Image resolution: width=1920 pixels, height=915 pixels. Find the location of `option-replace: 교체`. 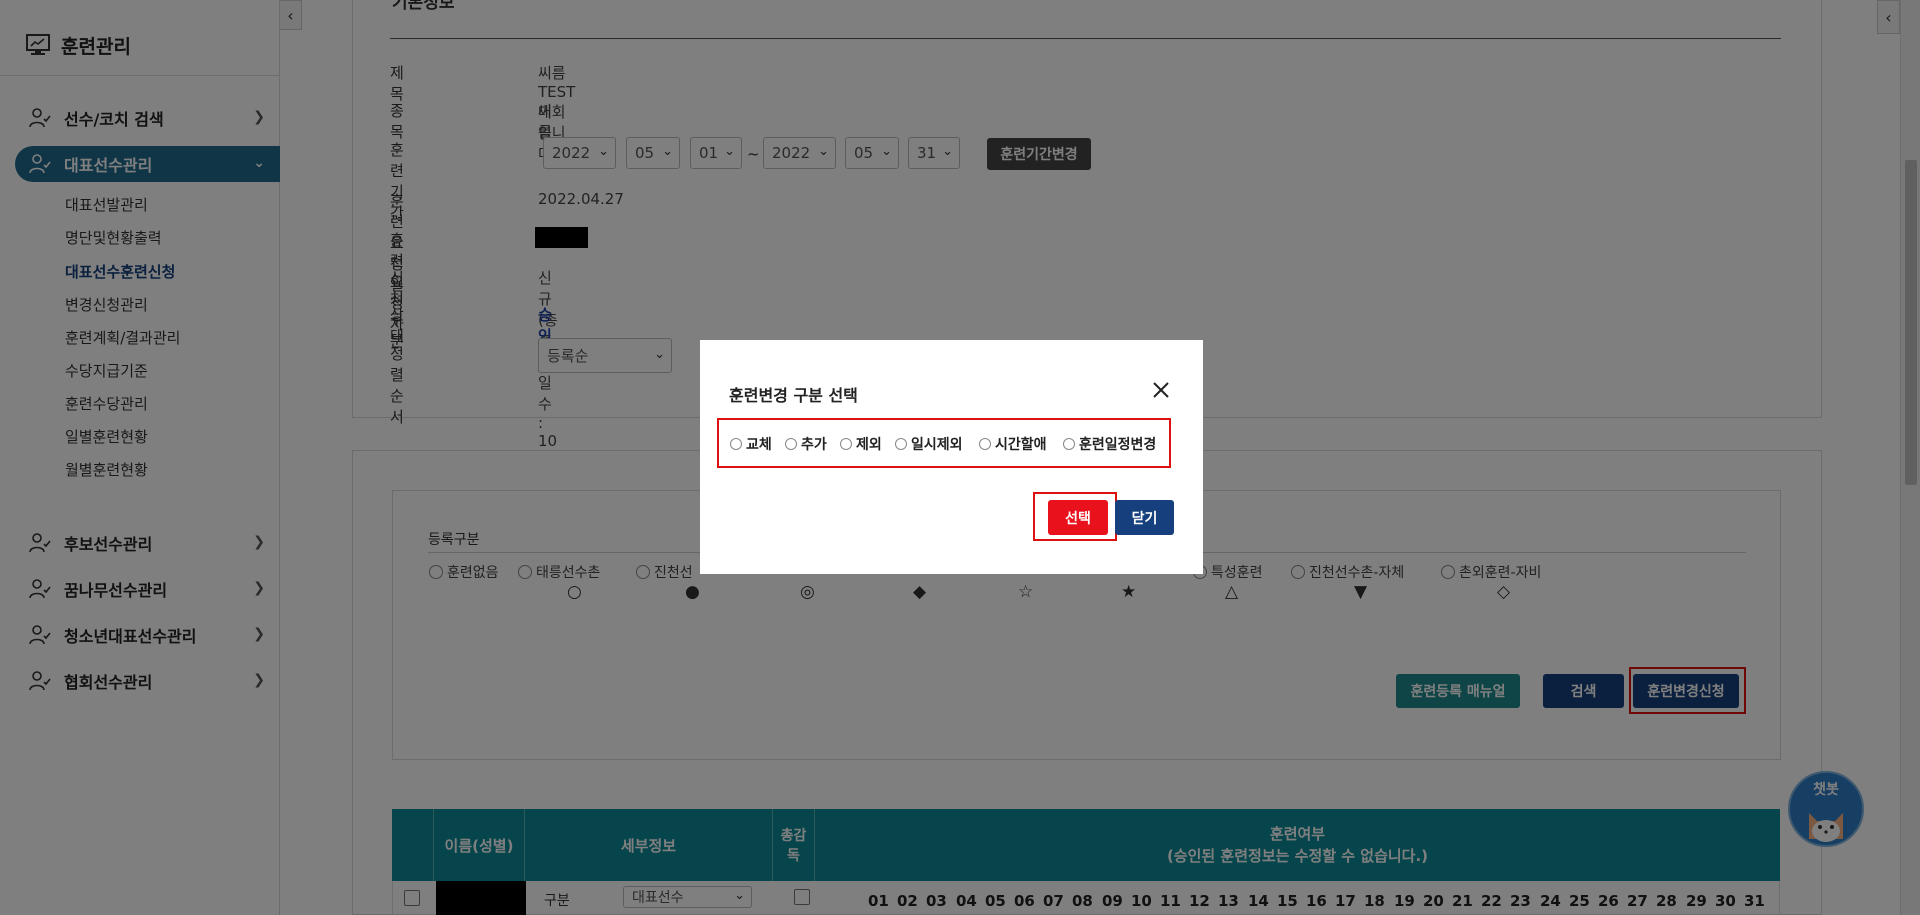

option-replace: 교체 is located at coordinates (751, 444).